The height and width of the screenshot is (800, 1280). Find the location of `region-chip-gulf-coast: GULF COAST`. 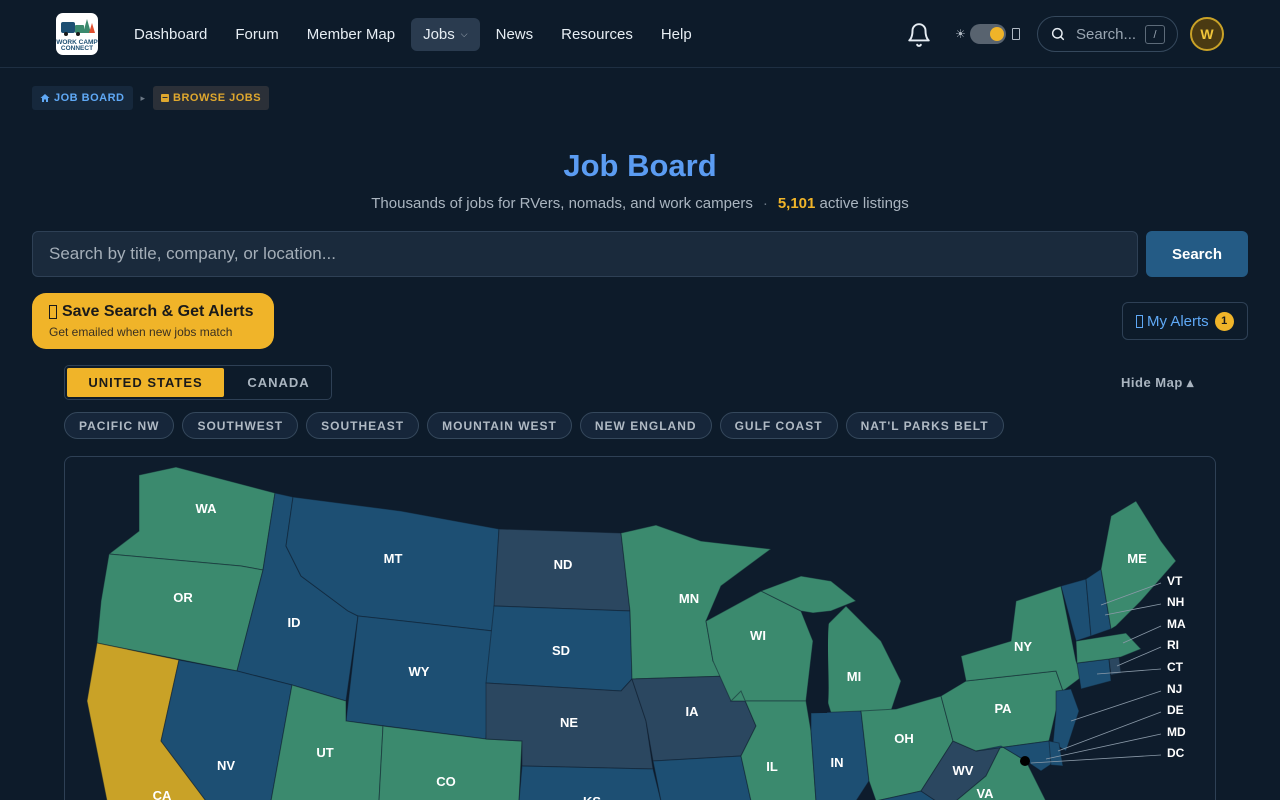

region-chip-gulf-coast: GULF COAST is located at coordinates (778, 425).